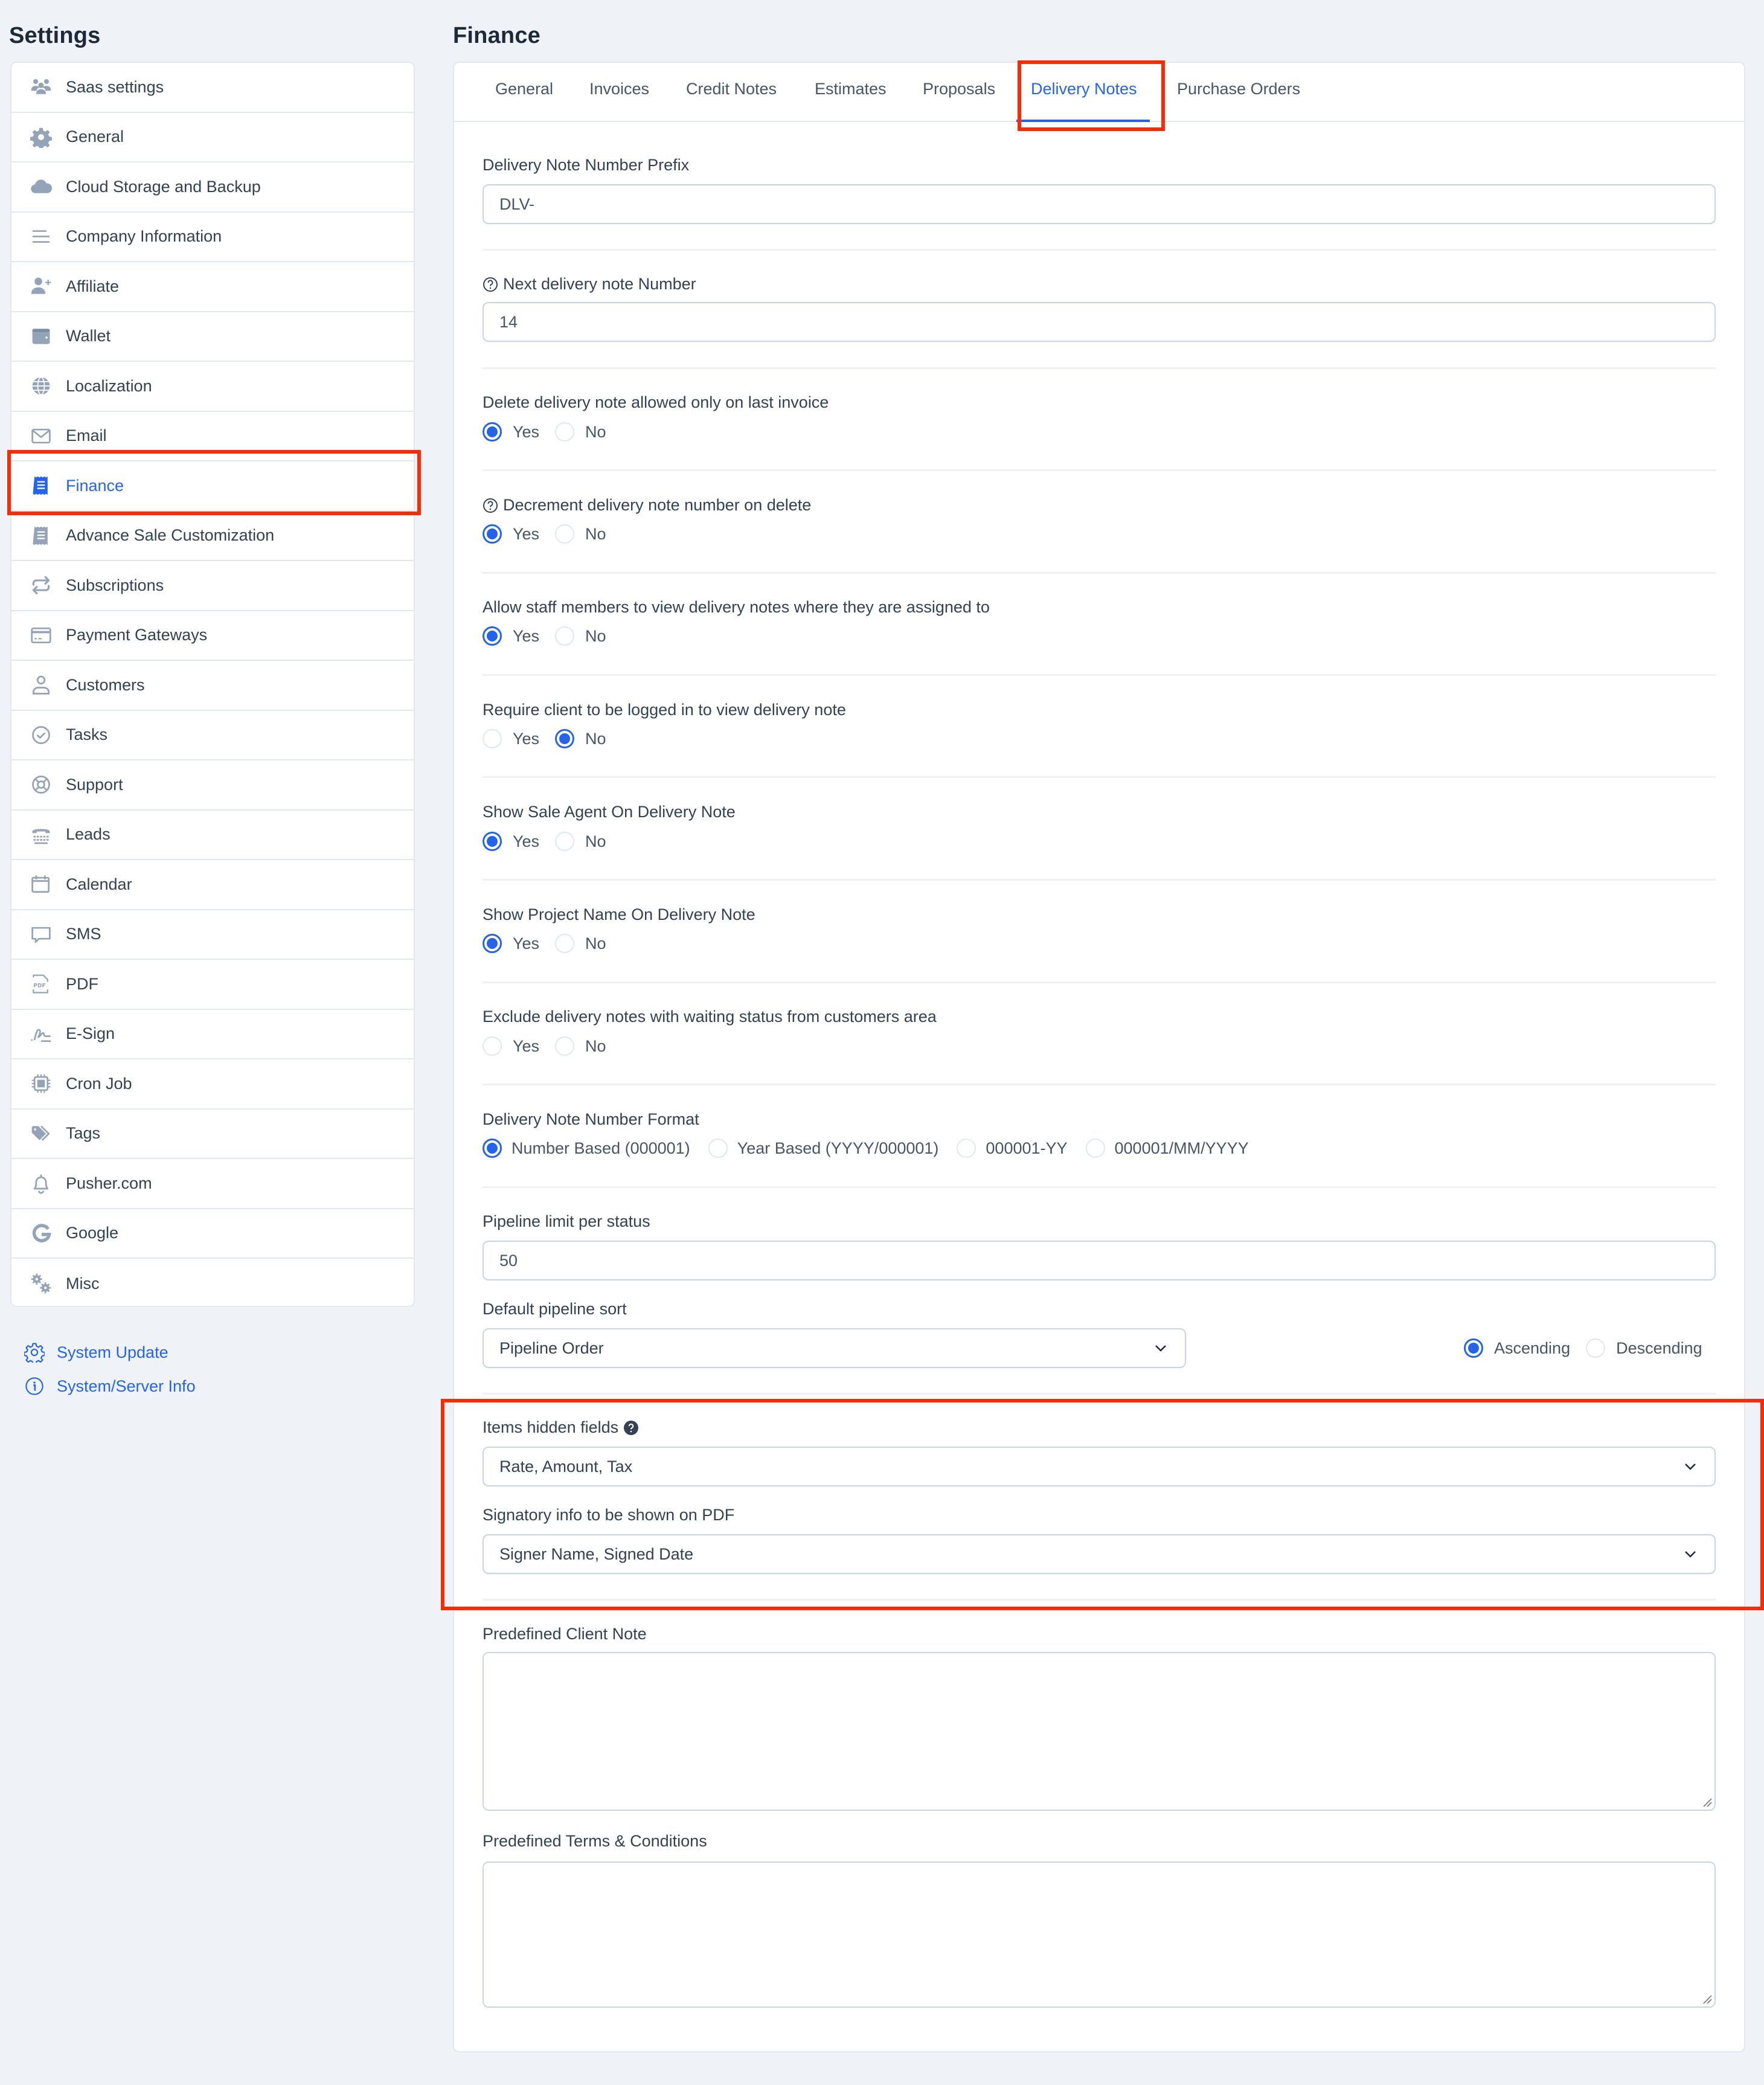  Describe the element at coordinates (212, 137) in the screenshot. I see `sidebar-item-general: General` at that location.